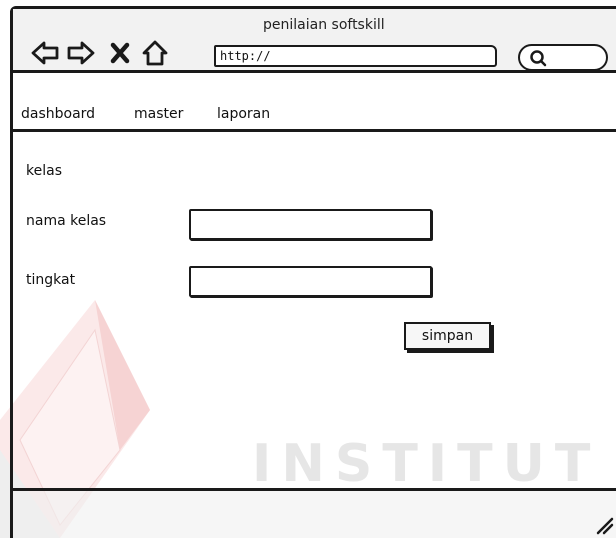  Describe the element at coordinates (310, 224) in the screenshot. I see `nama-kelas-input` at that location.